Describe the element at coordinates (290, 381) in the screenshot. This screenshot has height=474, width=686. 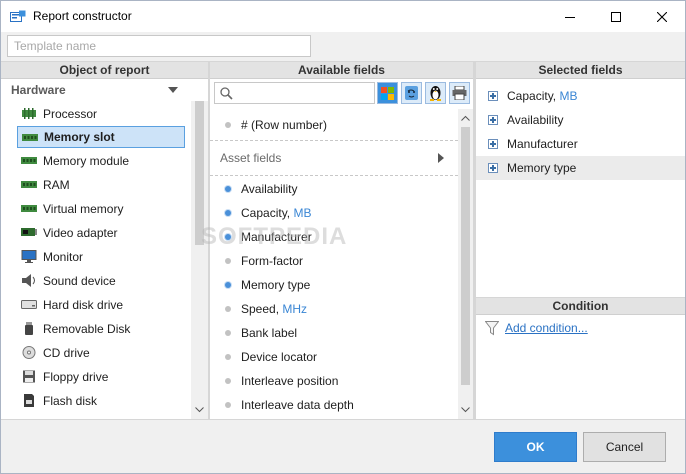
I see `field-label: Interleave position` at that location.